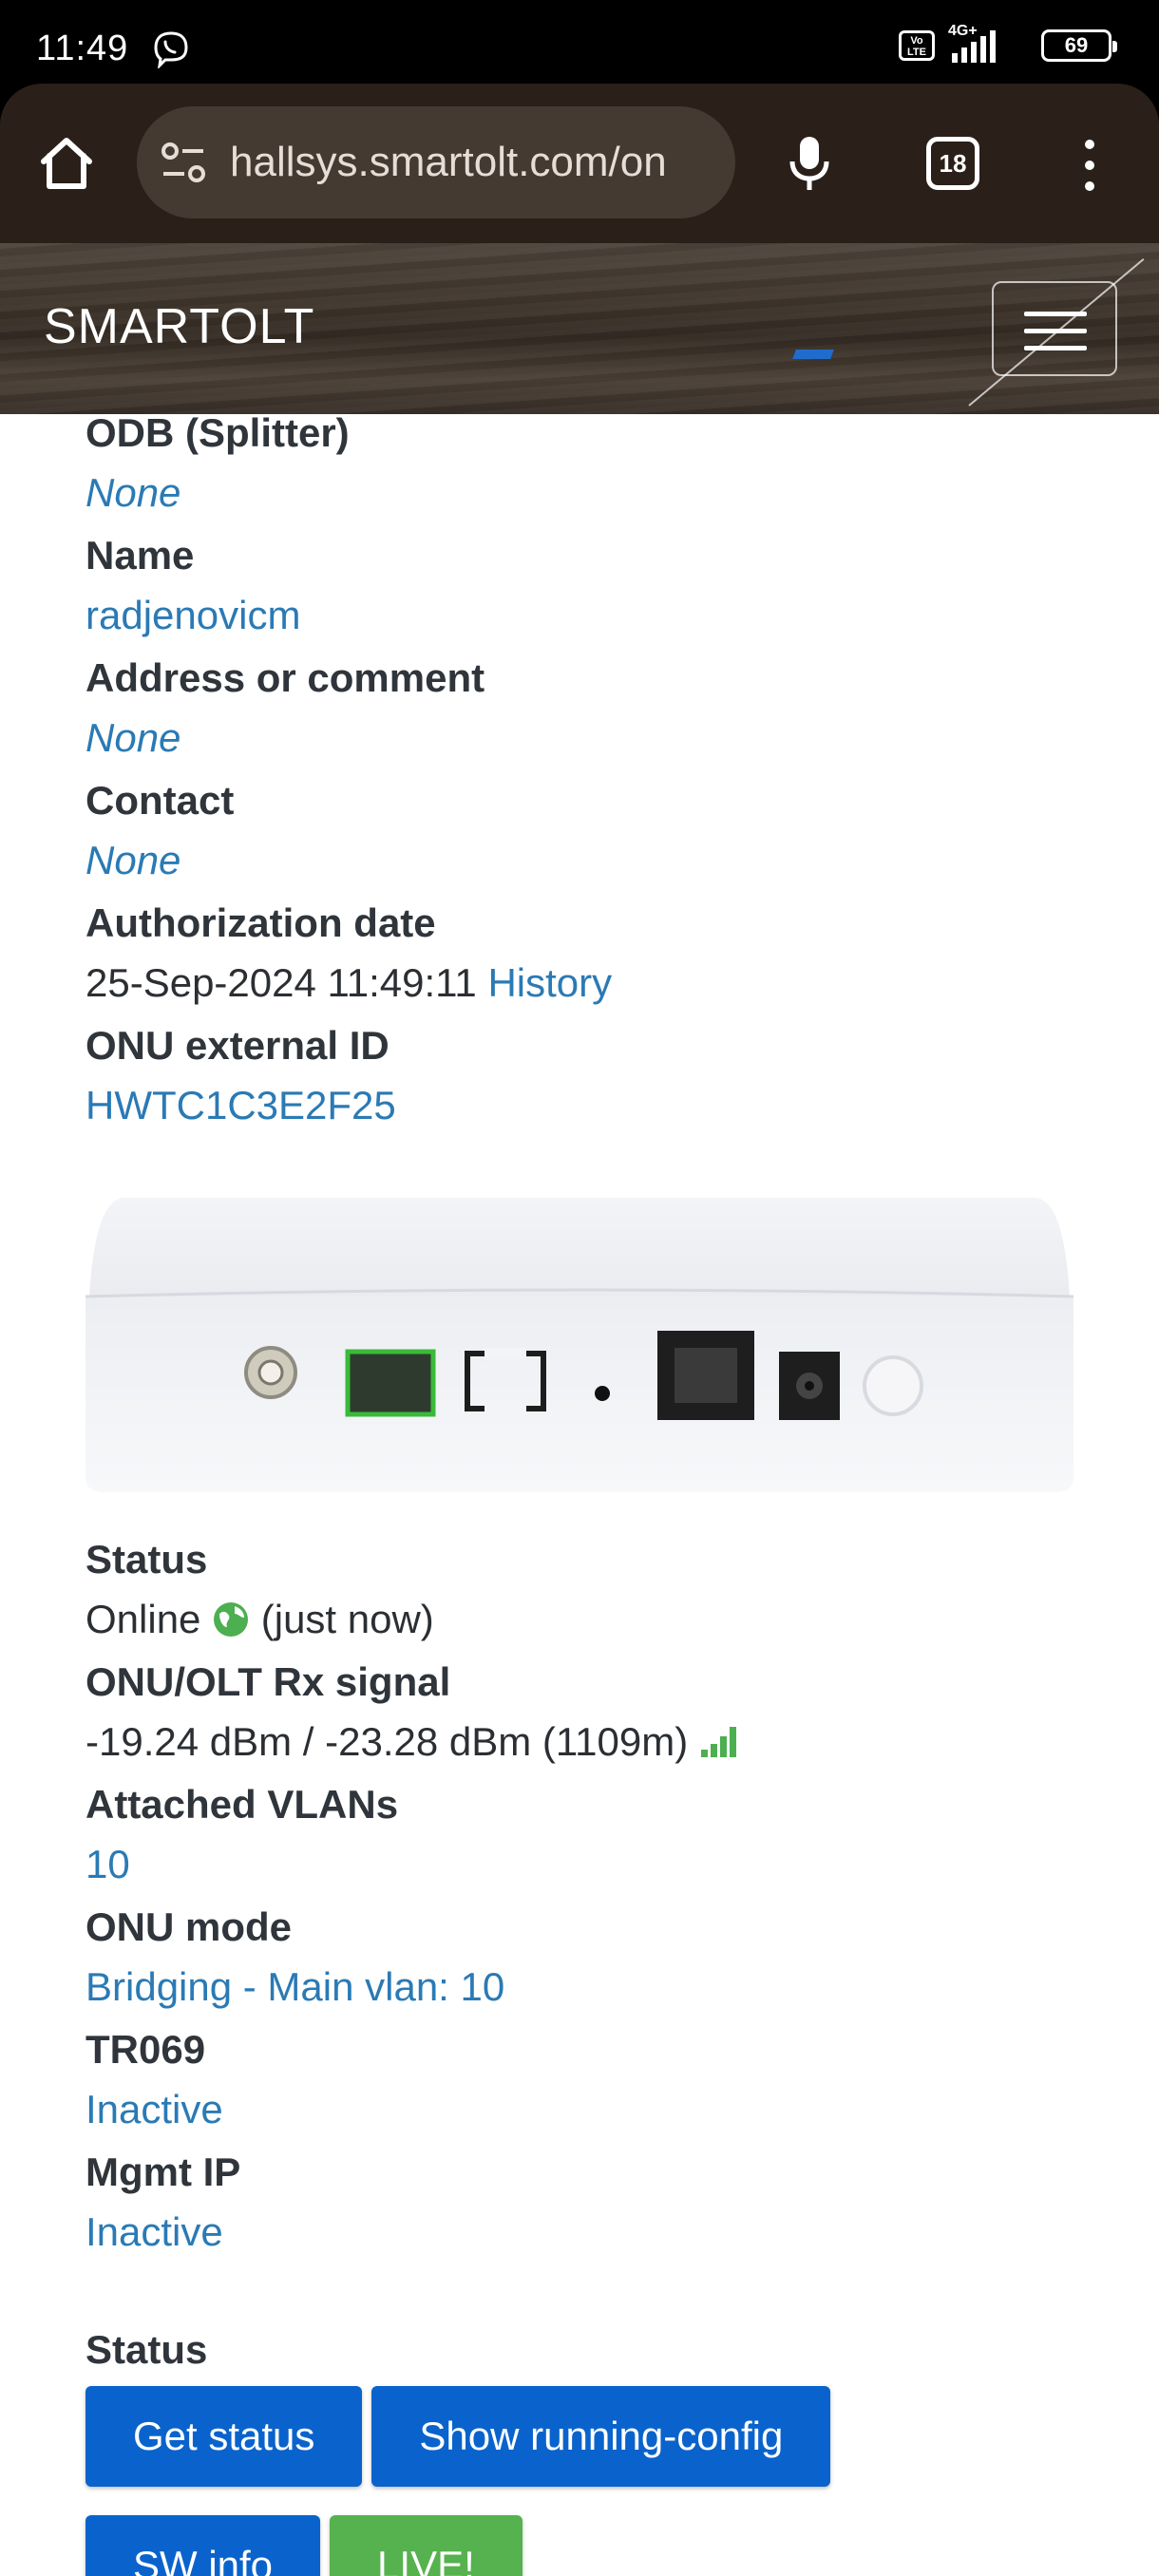 Image resolution: width=1159 pixels, height=2576 pixels. Describe the element at coordinates (579, 328) in the screenshot. I see `site-navbar: SMARTOLT` at that location.